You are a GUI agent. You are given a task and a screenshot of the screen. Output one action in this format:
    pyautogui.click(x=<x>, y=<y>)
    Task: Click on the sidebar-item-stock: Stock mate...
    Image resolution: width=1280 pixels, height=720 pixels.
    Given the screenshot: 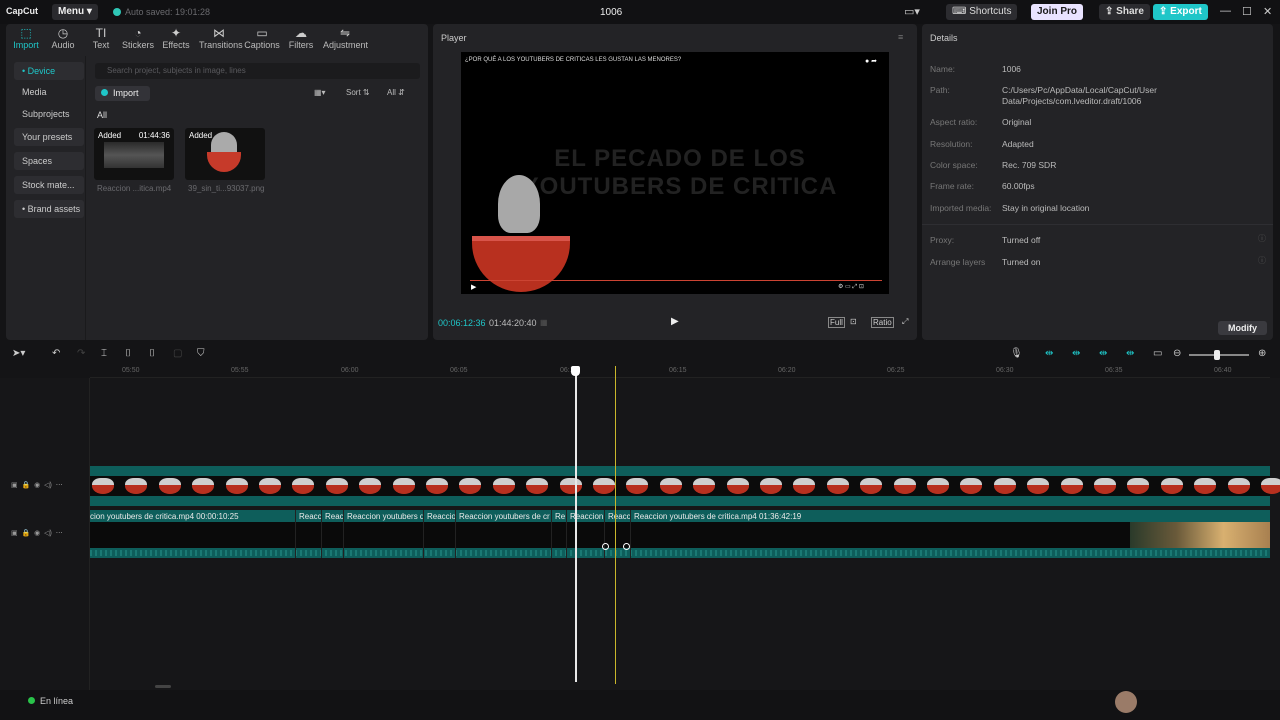 What is the action you would take?
    pyautogui.click(x=49, y=185)
    